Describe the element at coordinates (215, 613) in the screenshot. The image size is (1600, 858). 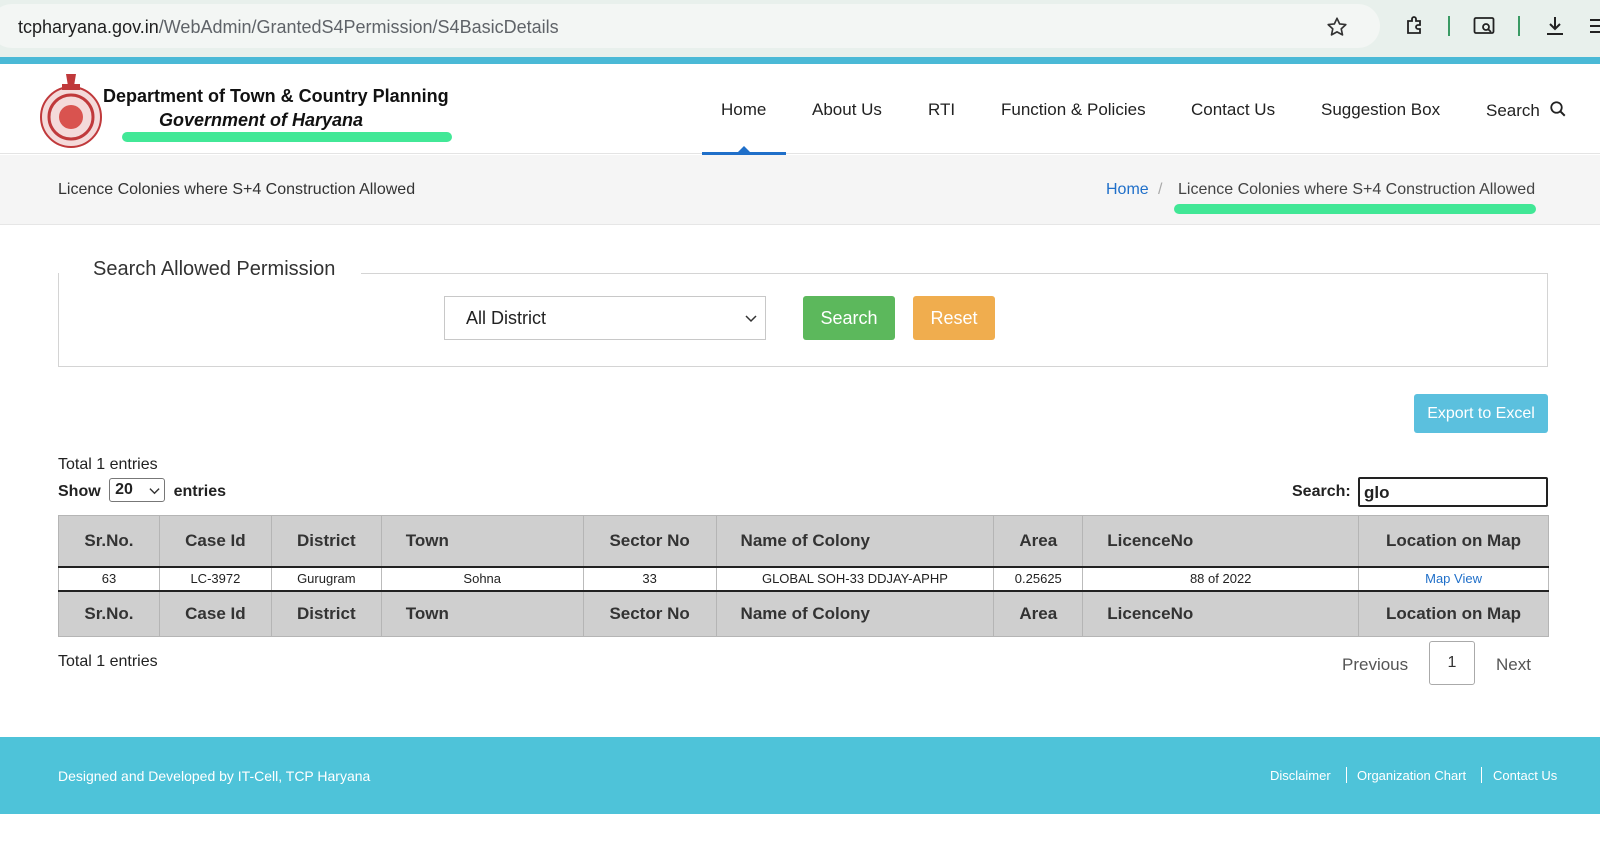
I see `foot-header-case-id: Case Id` at that location.